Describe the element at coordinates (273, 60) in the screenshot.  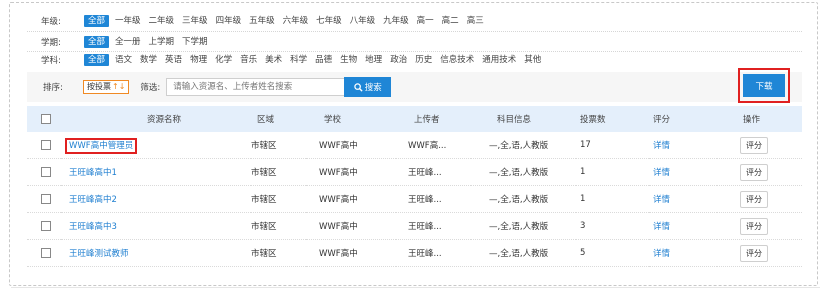
I see `subject-option: 美术` at that location.